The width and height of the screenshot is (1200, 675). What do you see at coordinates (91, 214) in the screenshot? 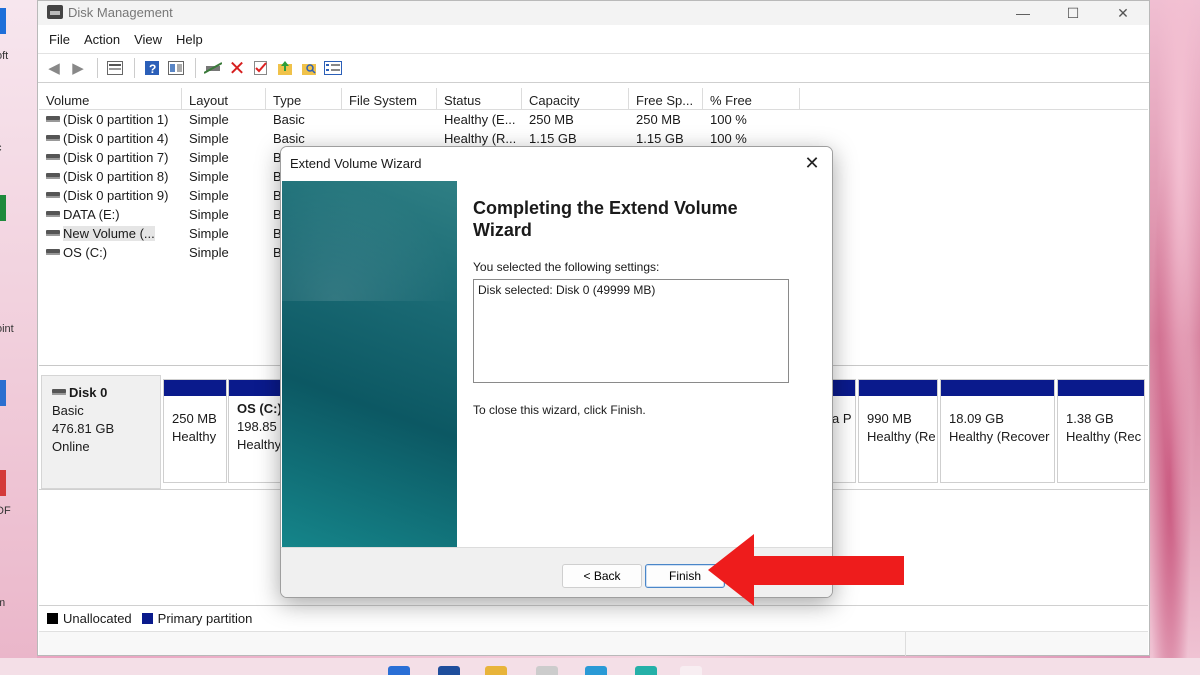
I see `volume-name: DATA (E:)` at bounding box center [91, 214].